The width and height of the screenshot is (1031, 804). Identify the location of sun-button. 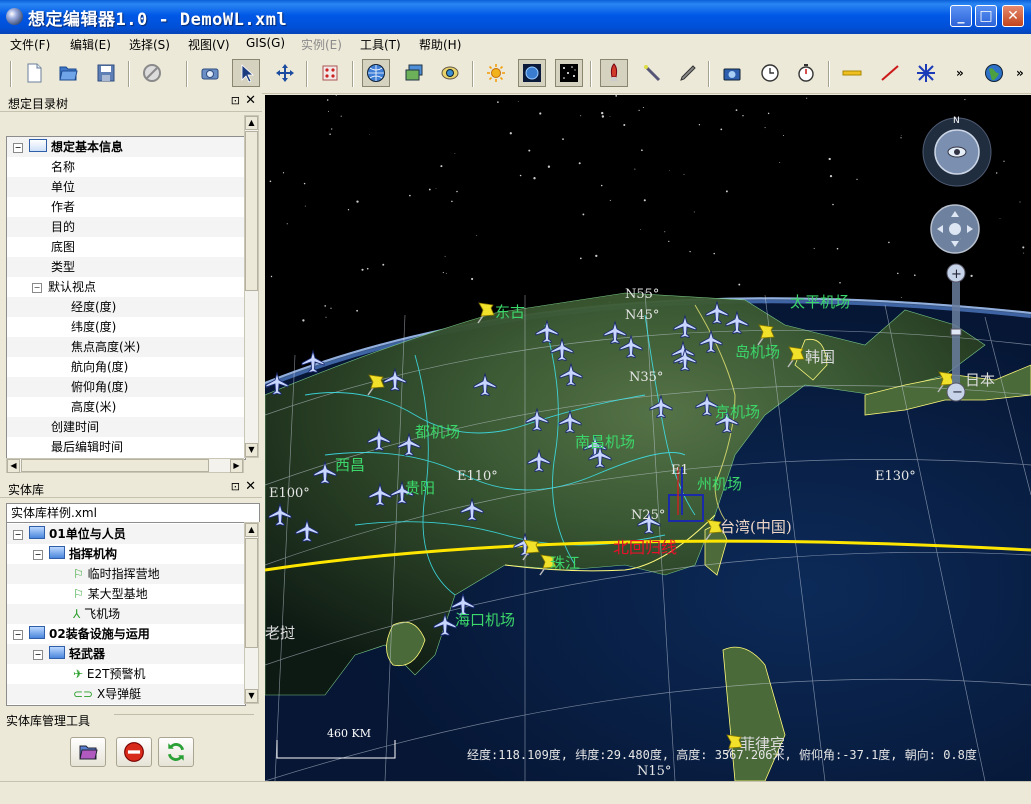
(496, 73).